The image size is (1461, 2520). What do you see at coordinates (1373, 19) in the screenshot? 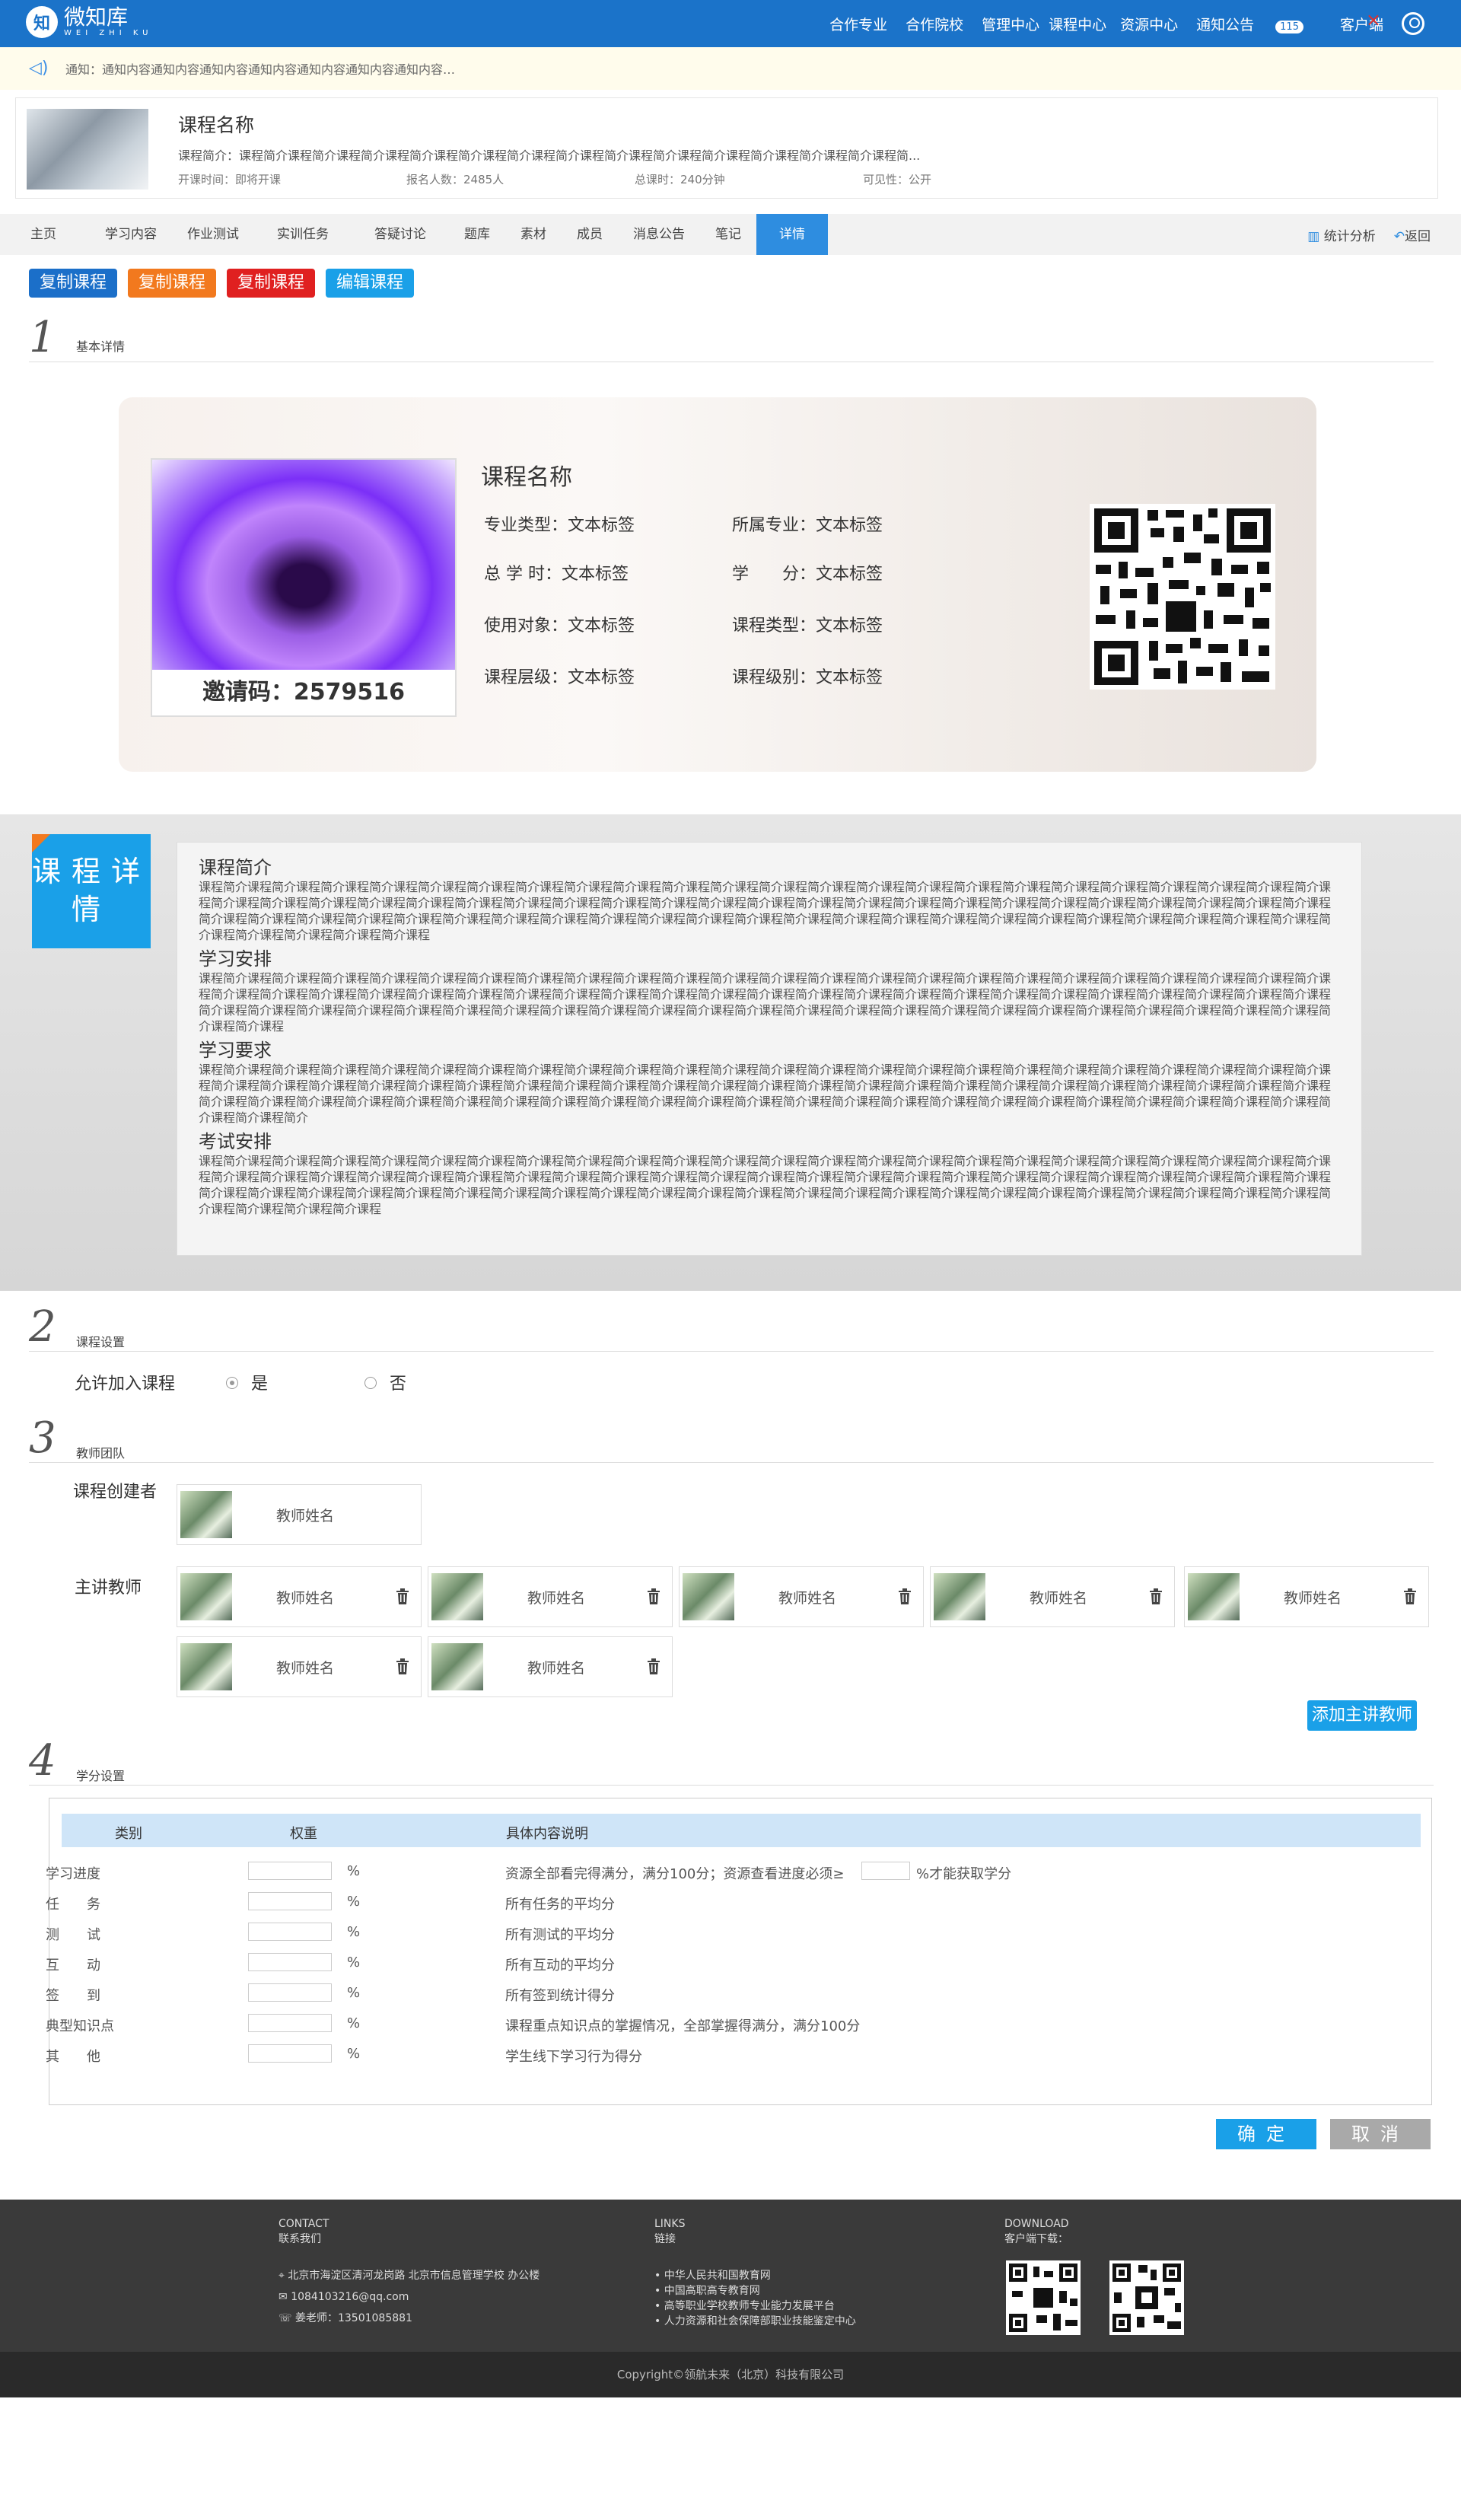
I see `close-icon: ×` at bounding box center [1373, 19].